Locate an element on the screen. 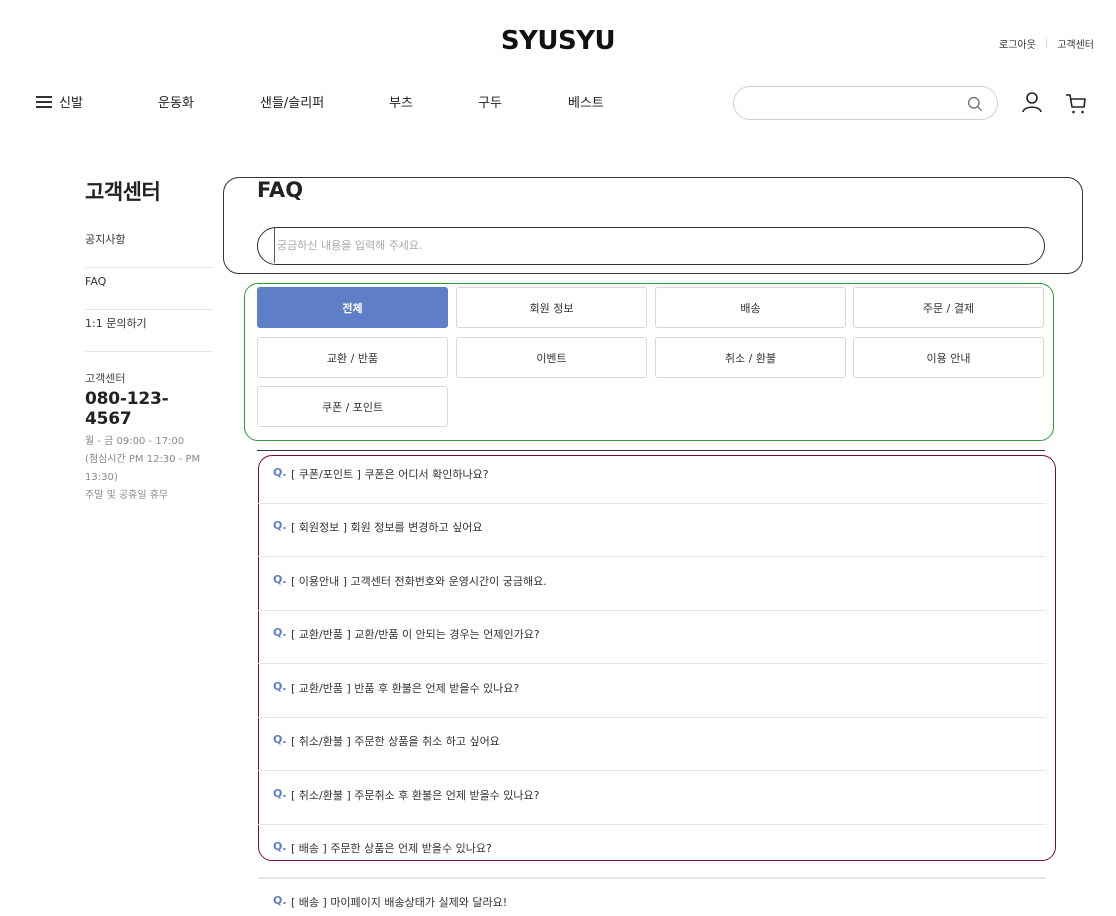  sidebar-menu: 공지사항 FAQ 1:1 문의하기 is located at coordinates (149, 289).